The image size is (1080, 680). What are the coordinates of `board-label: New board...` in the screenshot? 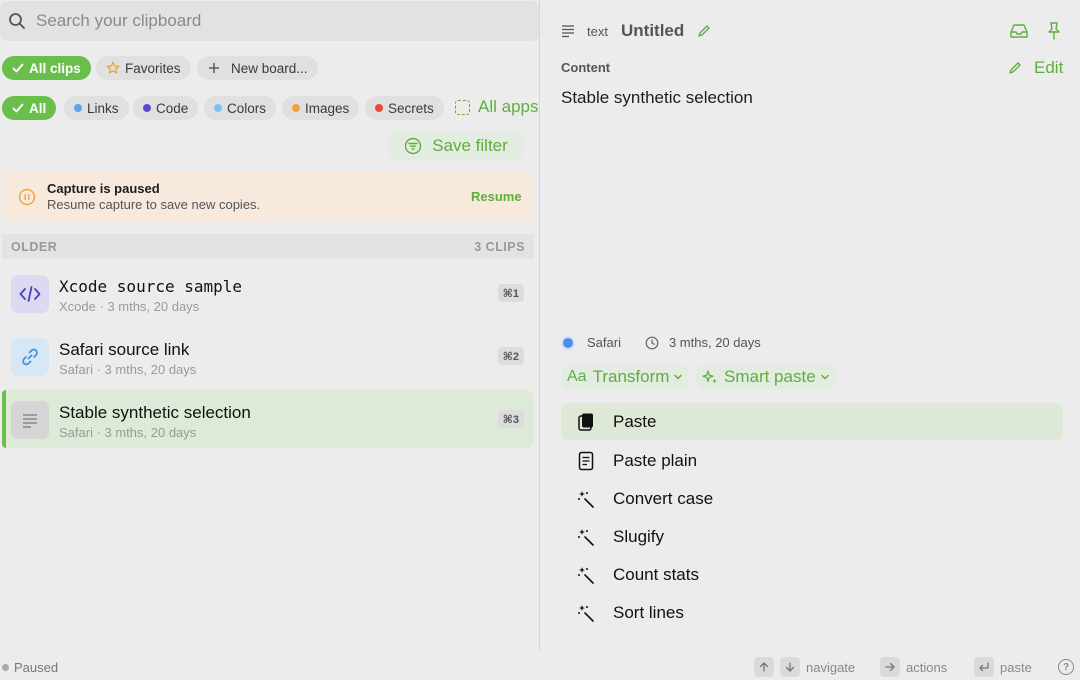 It's located at (269, 68).